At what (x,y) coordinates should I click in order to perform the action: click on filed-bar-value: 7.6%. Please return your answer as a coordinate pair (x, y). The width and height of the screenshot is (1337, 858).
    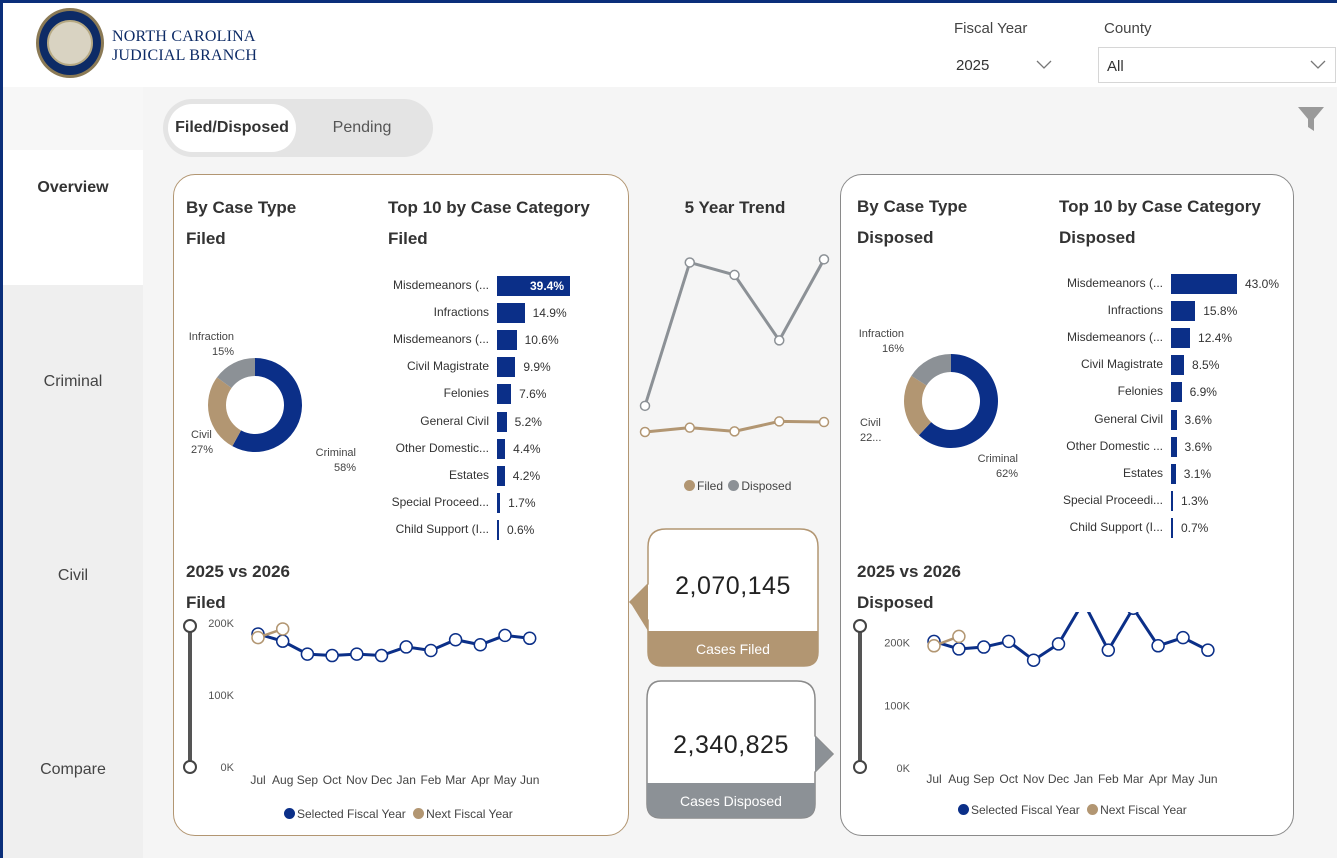
    Looking at the image, I should click on (533, 394).